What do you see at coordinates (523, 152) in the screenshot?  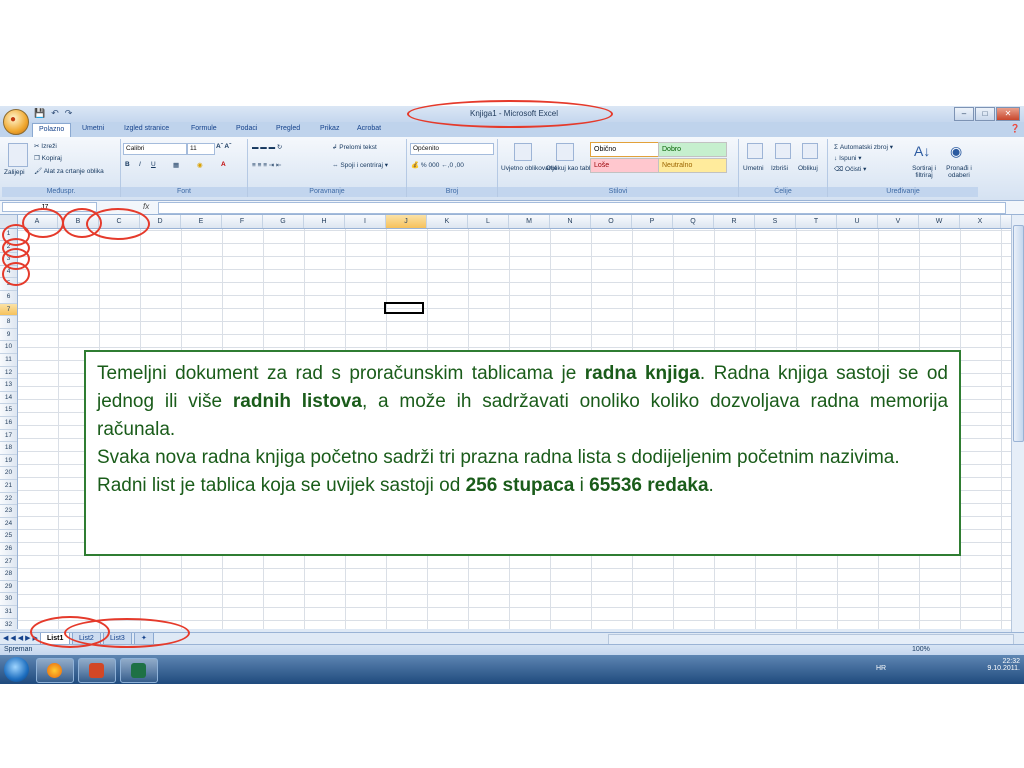 I see `conditional-formatting-icon` at bounding box center [523, 152].